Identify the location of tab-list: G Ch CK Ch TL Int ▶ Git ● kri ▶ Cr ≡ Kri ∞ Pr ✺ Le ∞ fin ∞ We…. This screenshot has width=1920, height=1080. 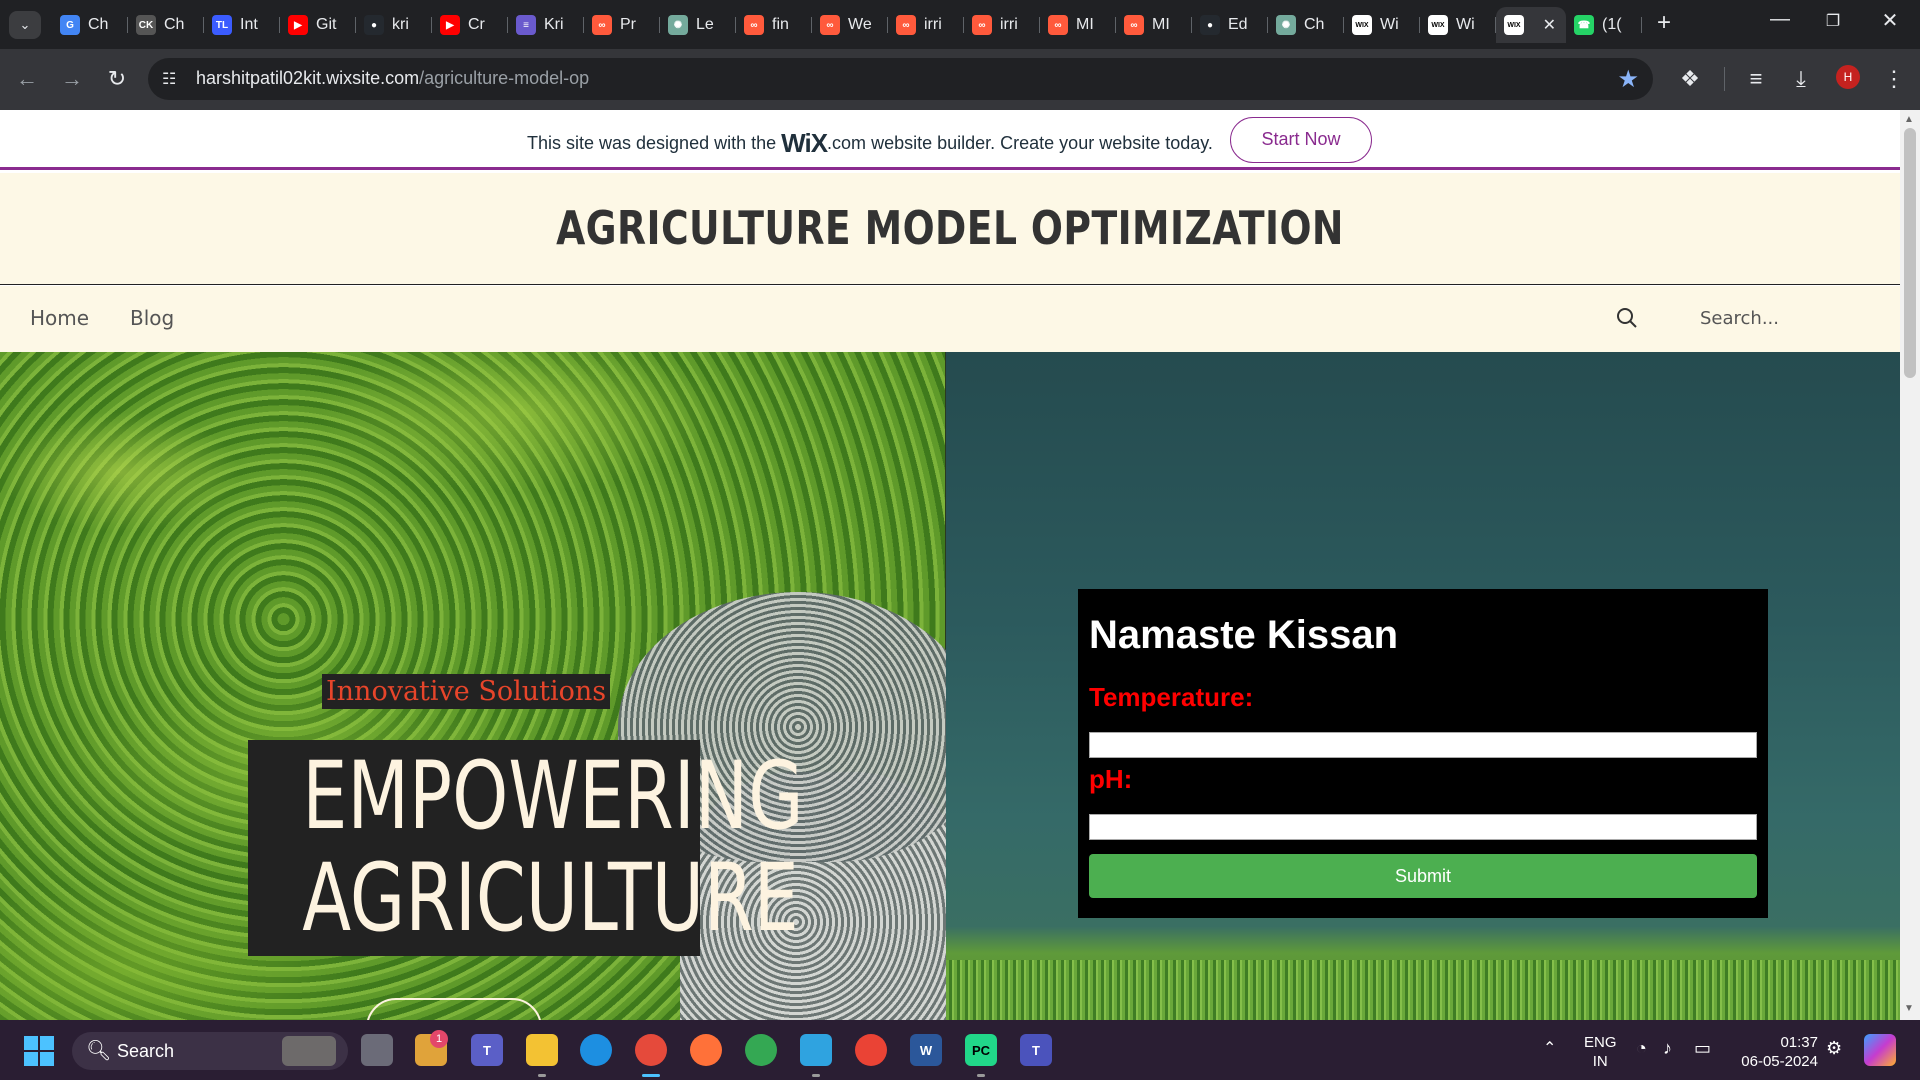
(847, 25).